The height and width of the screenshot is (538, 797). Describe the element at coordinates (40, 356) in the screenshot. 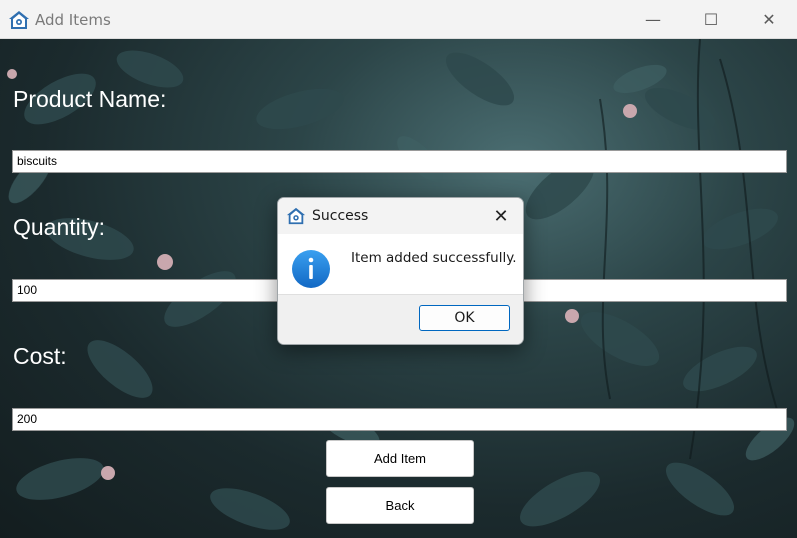

I see `cost-label: Cost:` at that location.